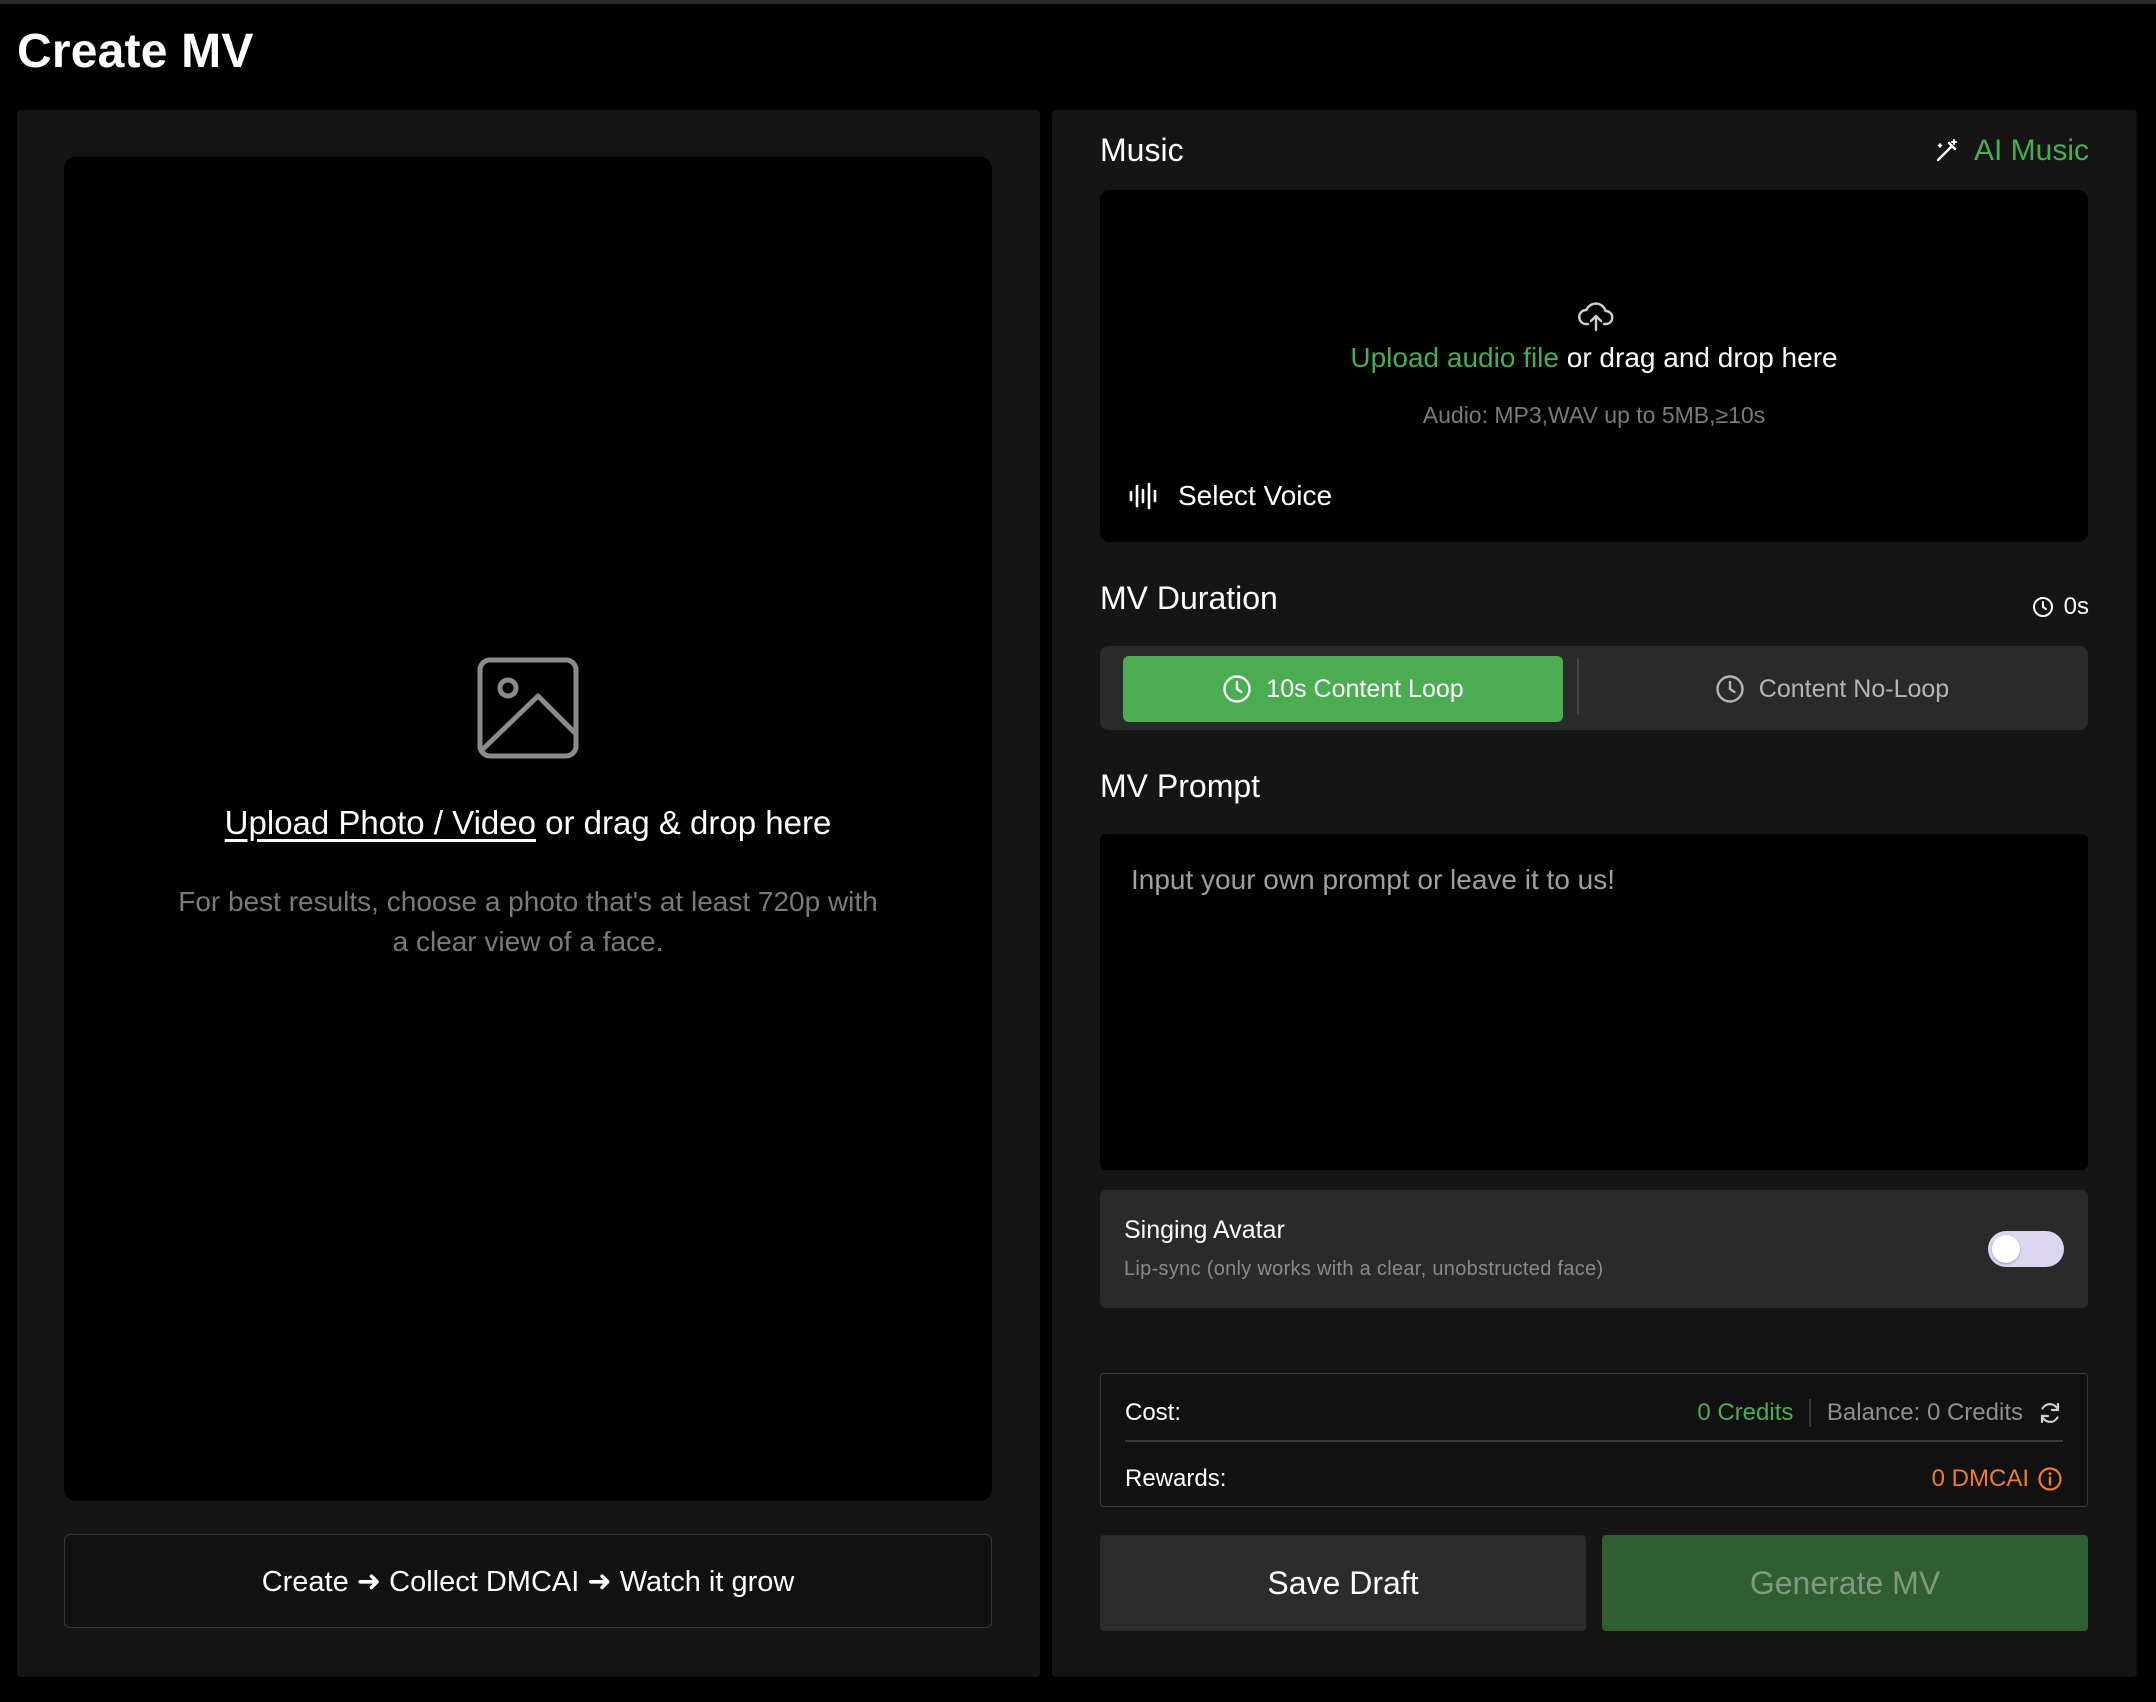 The image size is (2156, 1702). I want to click on balance-value: Balance: 0 Credits, so click(1924, 1412).